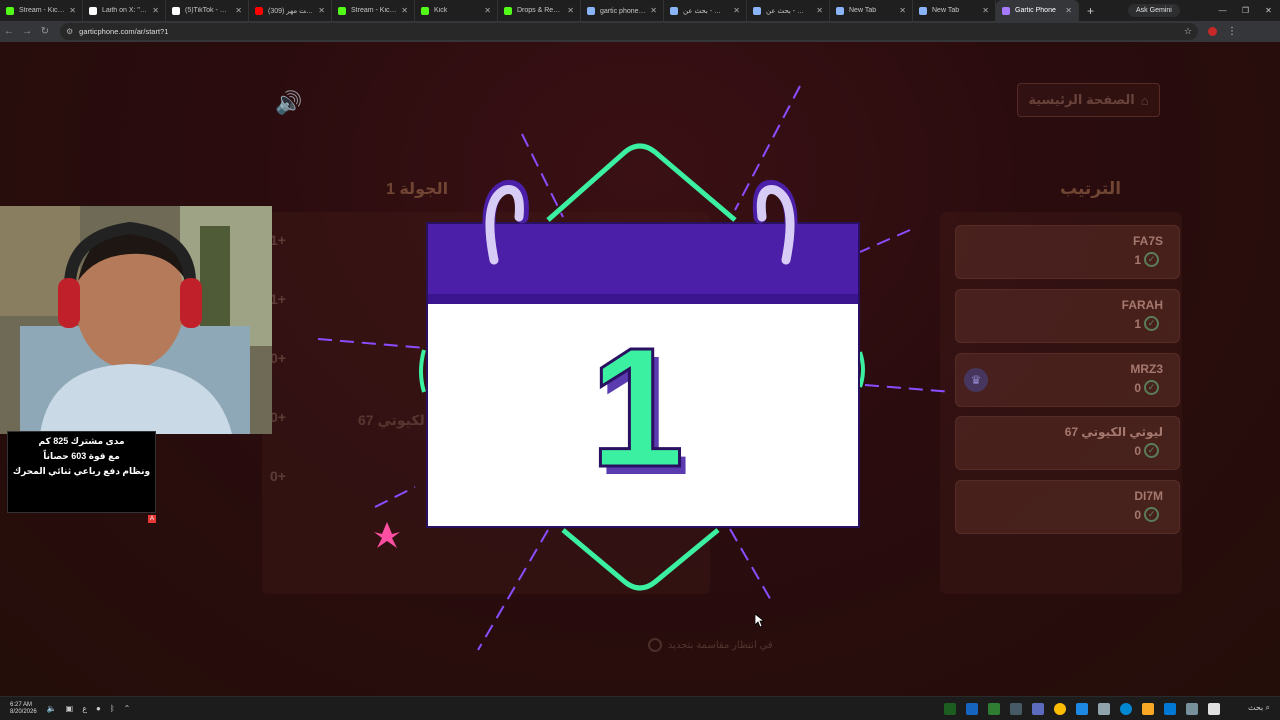 The width and height of the screenshot is (1280, 720). I want to click on tray-chevron-icon: ⌃, so click(127, 708).